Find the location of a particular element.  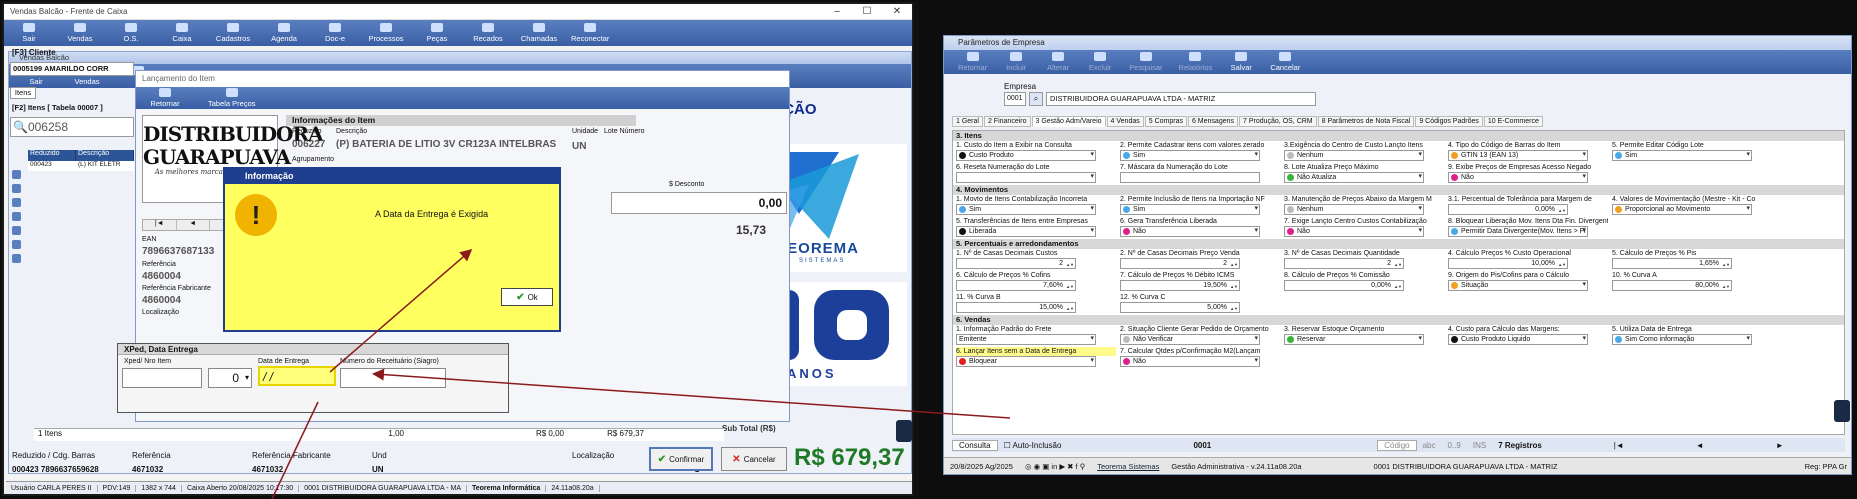

parameter-select: Proporcional ao Movimento is located at coordinates (1682, 209).